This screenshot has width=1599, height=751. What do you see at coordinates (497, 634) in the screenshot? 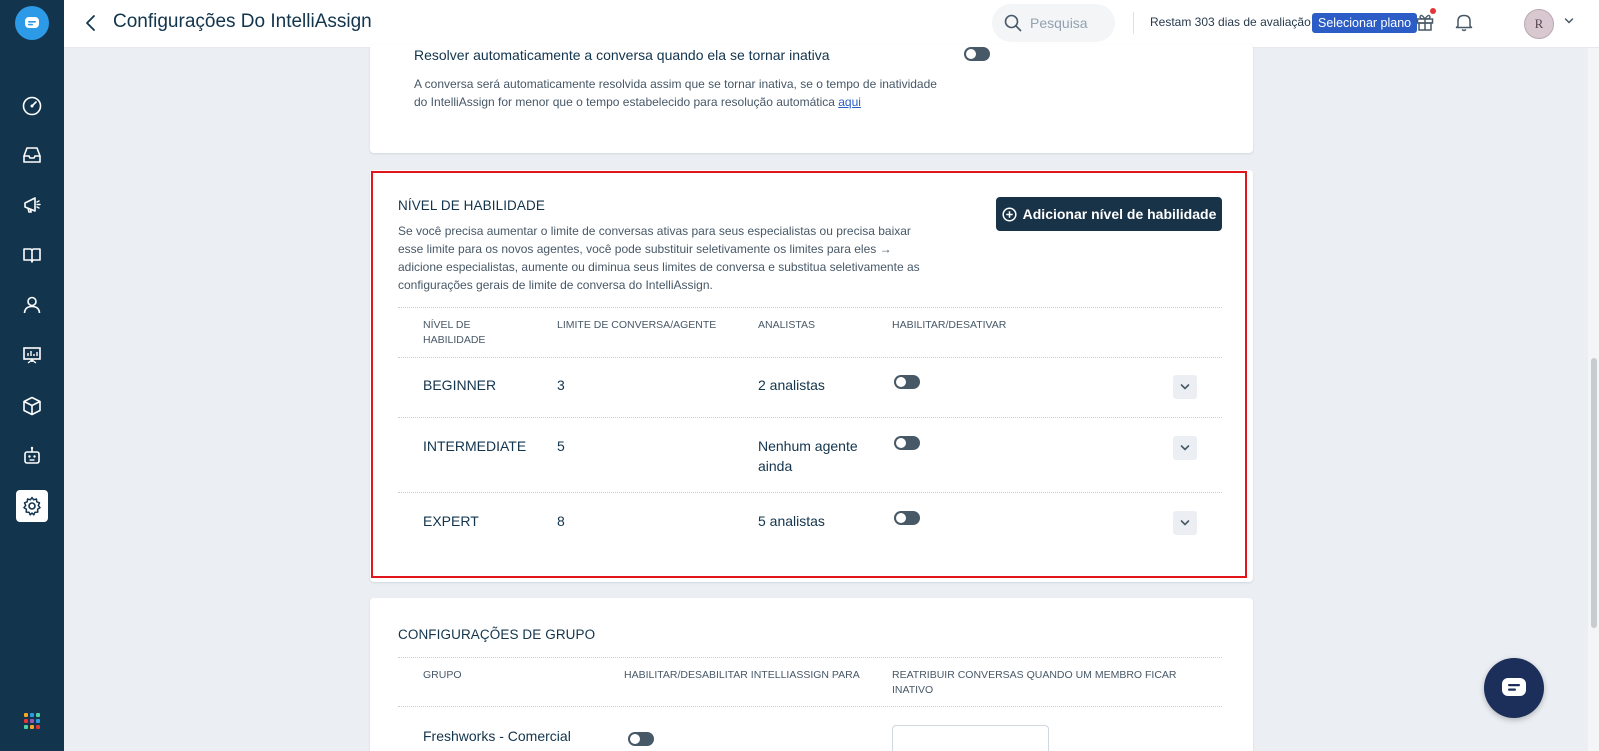
I see `group-settings-title: CONFIGURAÇÕES DE GRUPO` at bounding box center [497, 634].